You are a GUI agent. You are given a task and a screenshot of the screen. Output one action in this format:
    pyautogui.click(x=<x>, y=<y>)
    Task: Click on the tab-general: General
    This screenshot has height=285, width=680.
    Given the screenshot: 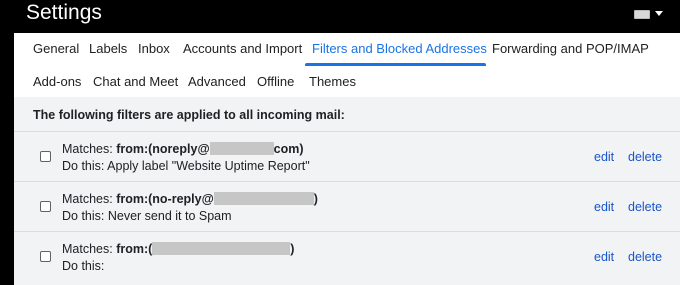 What is the action you would take?
    pyautogui.click(x=56, y=48)
    